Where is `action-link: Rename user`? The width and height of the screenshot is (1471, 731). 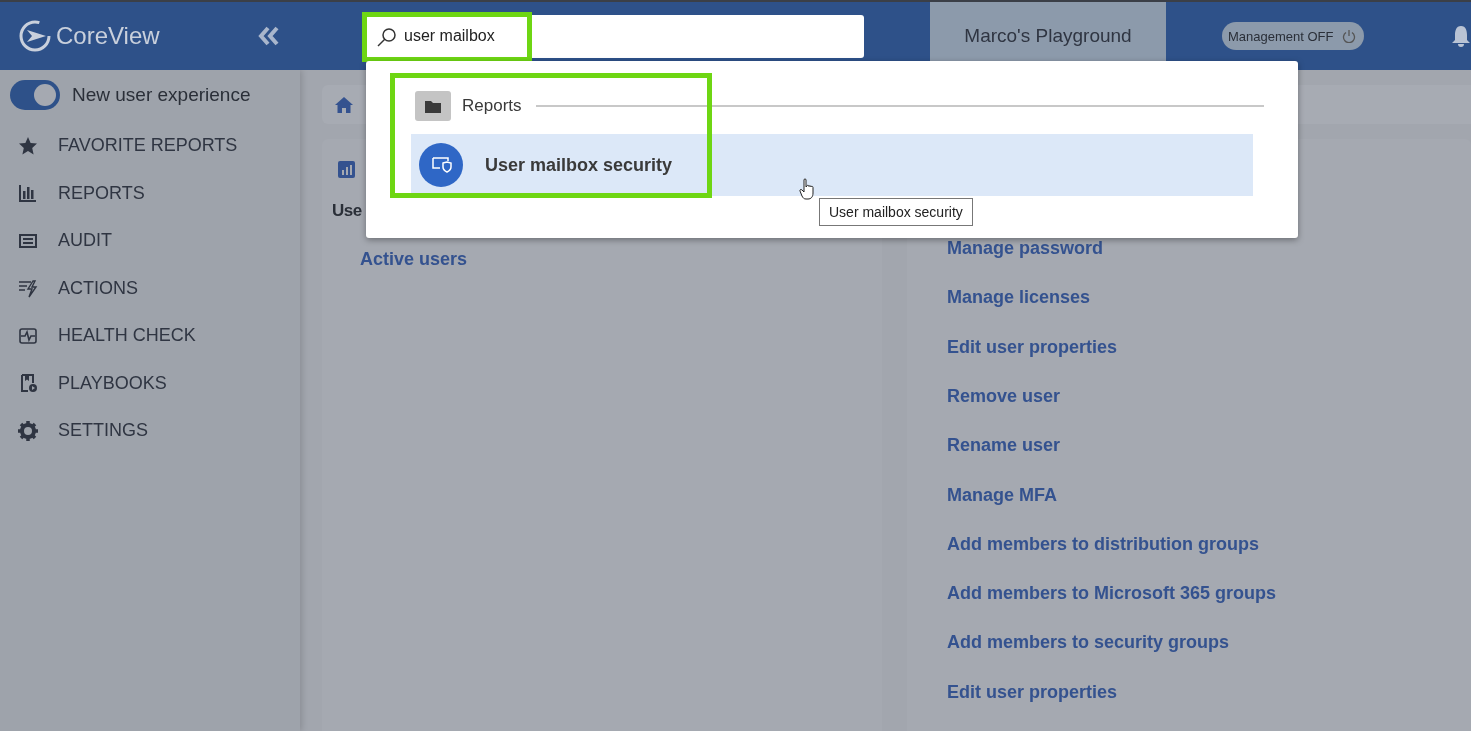 action-link: Rename user is located at coordinates (1004, 446).